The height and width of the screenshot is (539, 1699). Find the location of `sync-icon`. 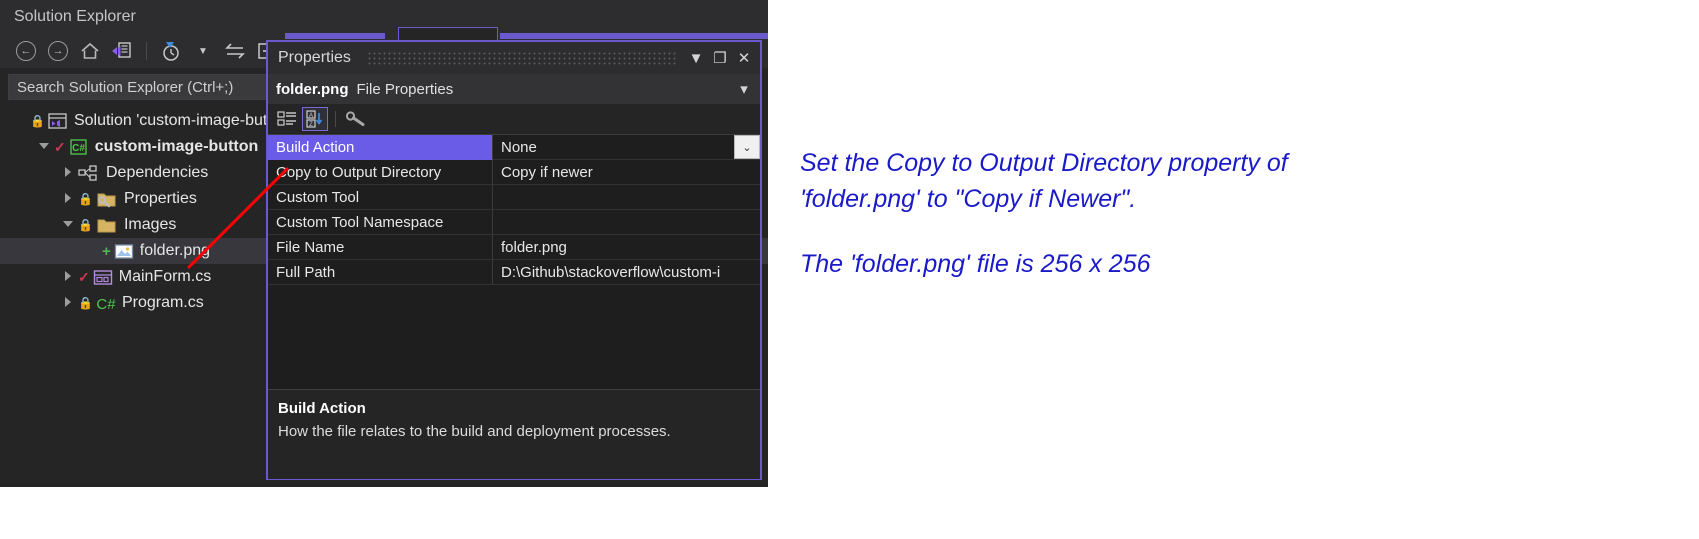

sync-icon is located at coordinates (235, 51).